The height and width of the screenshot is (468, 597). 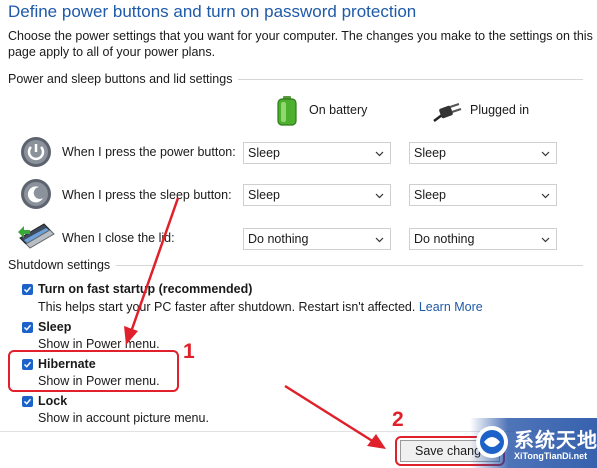 I want to click on watermark-logo, so click(x=492, y=442).